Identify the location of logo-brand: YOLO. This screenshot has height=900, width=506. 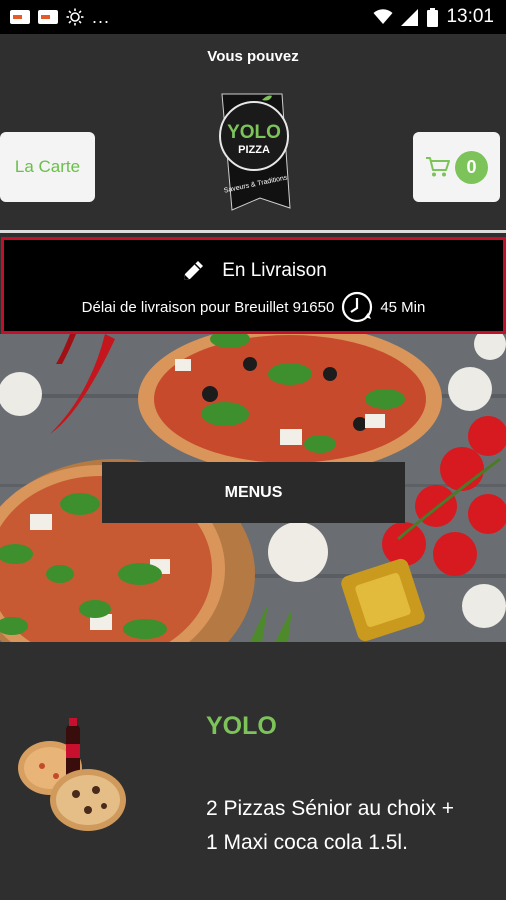
(254, 132).